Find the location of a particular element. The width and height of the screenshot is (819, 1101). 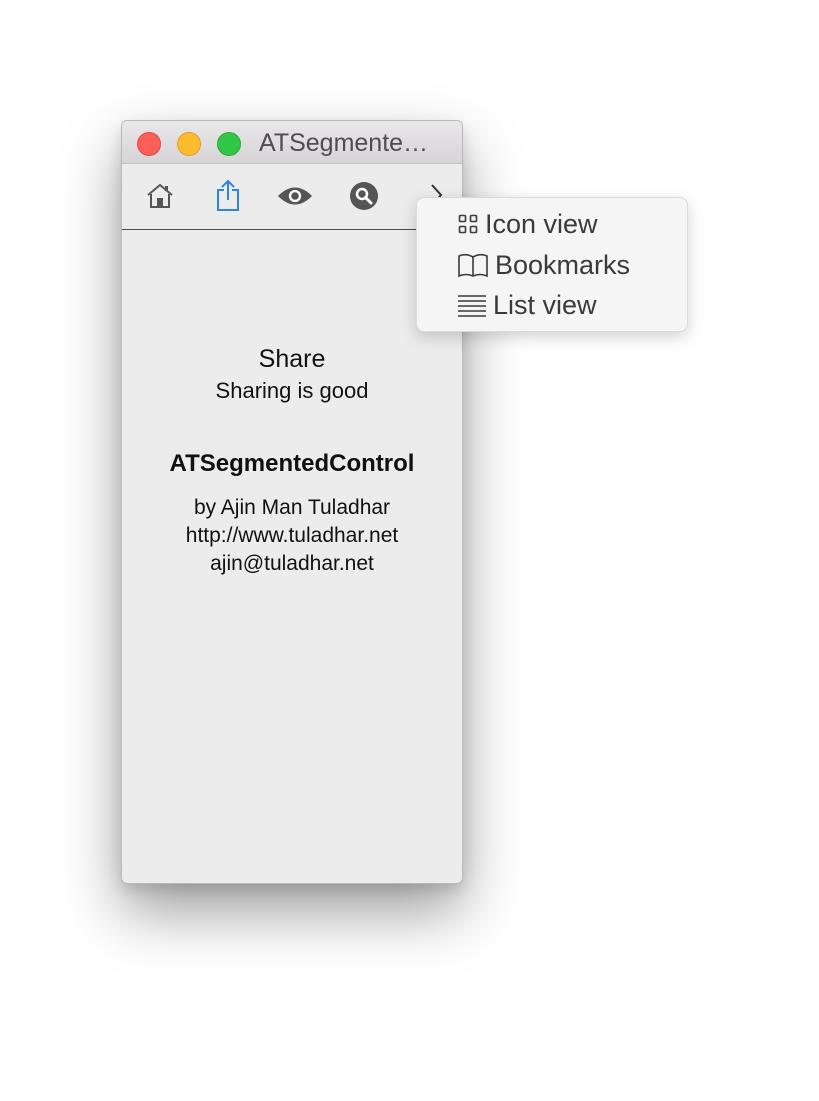

segmented-toolbar is located at coordinates (292, 197).